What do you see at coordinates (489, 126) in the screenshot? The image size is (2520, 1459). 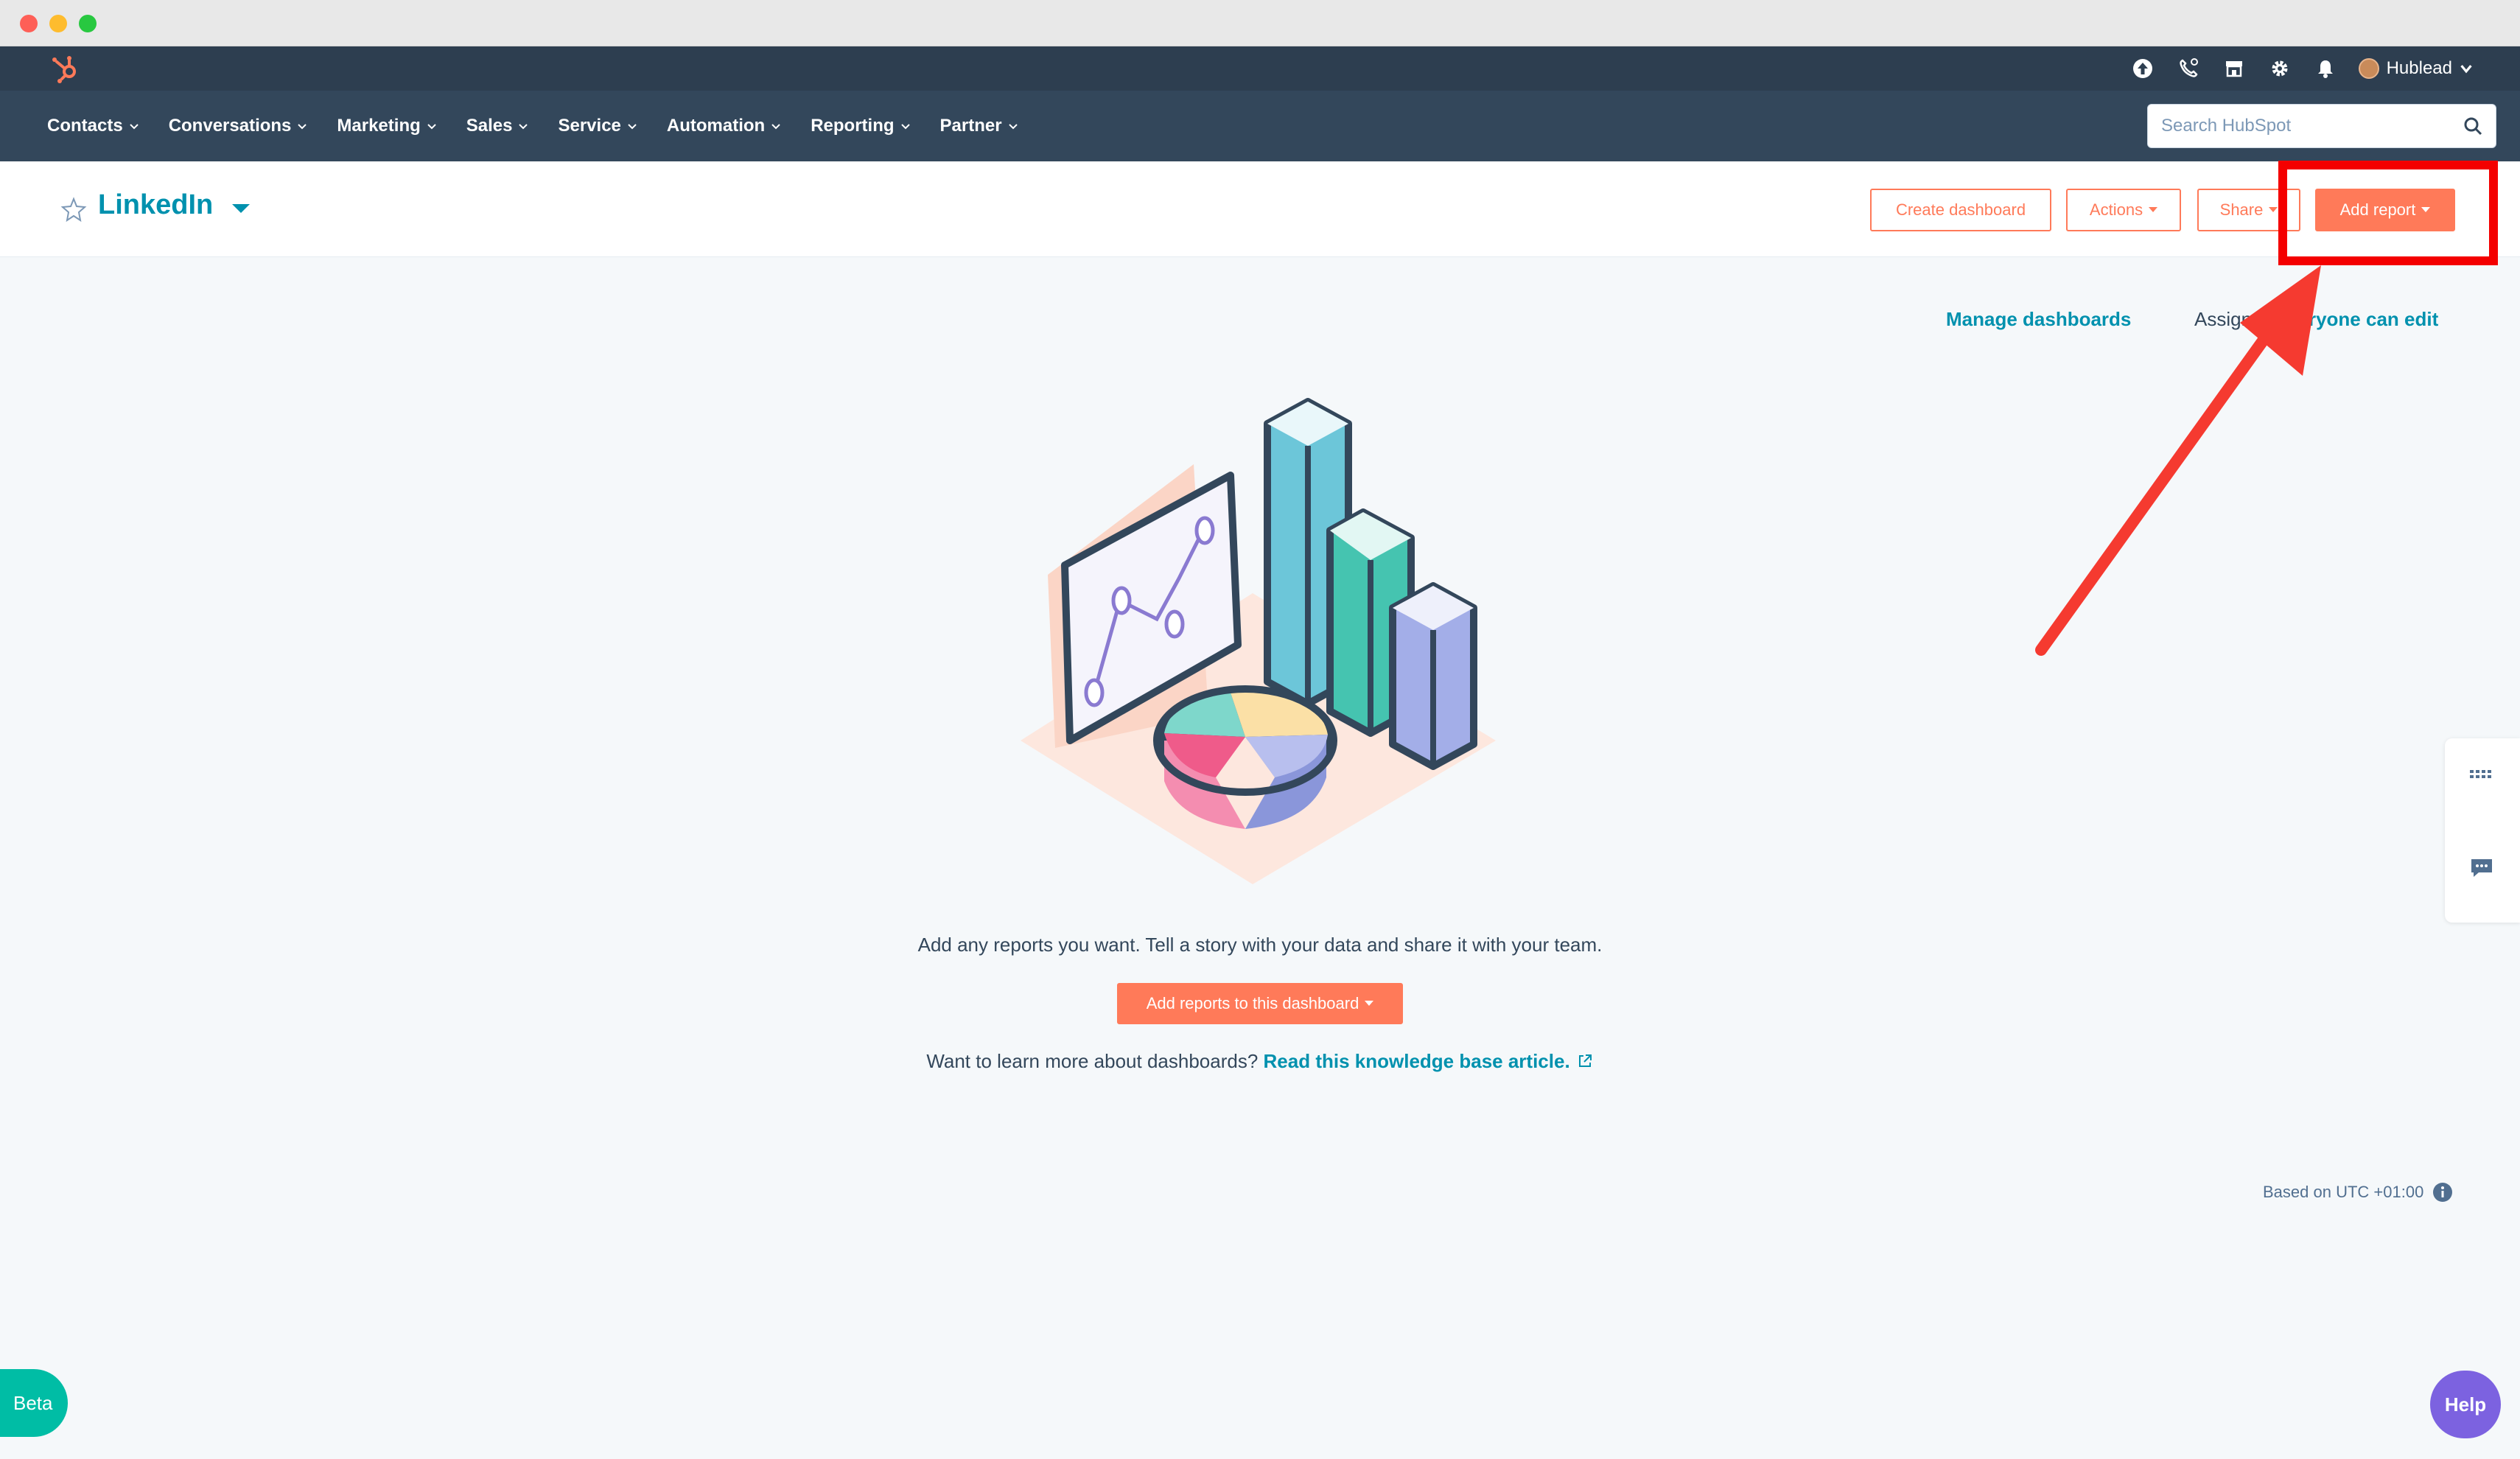 I see `nav-item-label: Sales` at bounding box center [489, 126].